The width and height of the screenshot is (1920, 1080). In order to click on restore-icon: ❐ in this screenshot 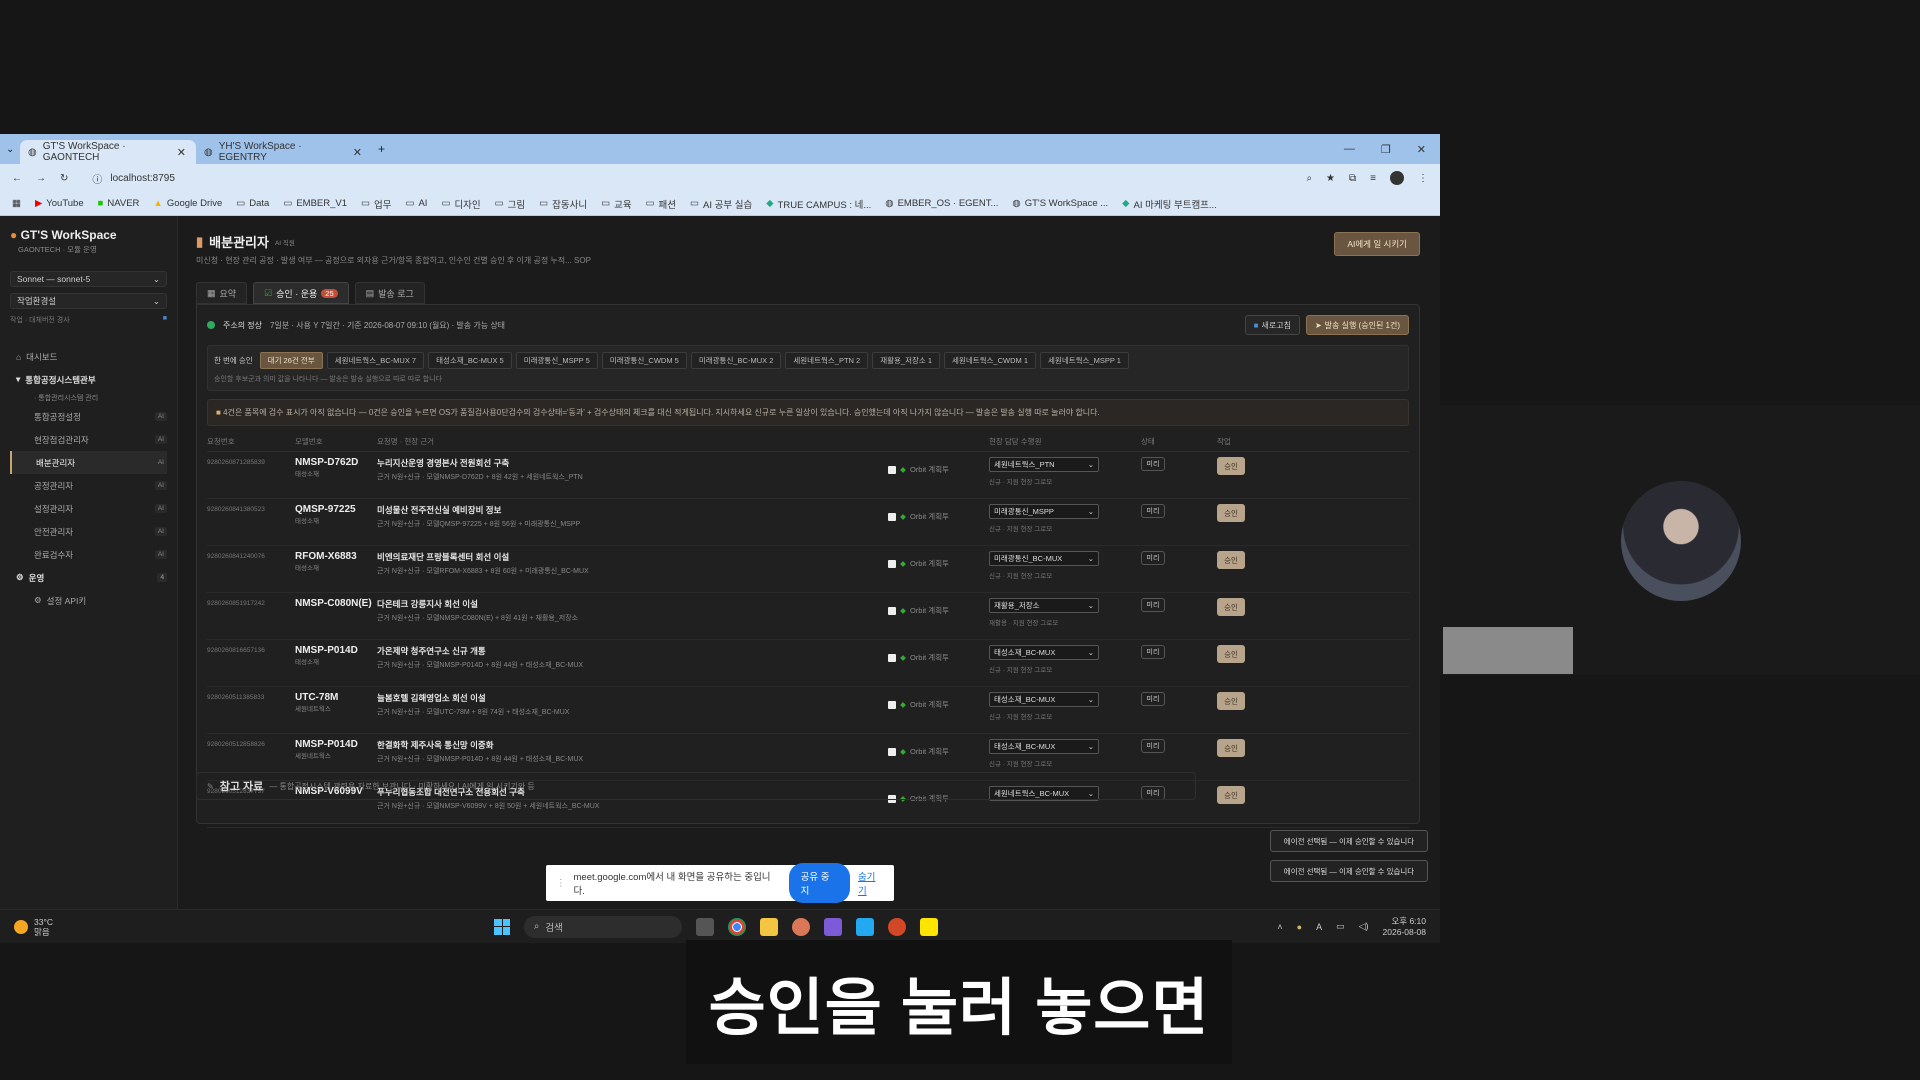, I will do `click(1386, 149)`.